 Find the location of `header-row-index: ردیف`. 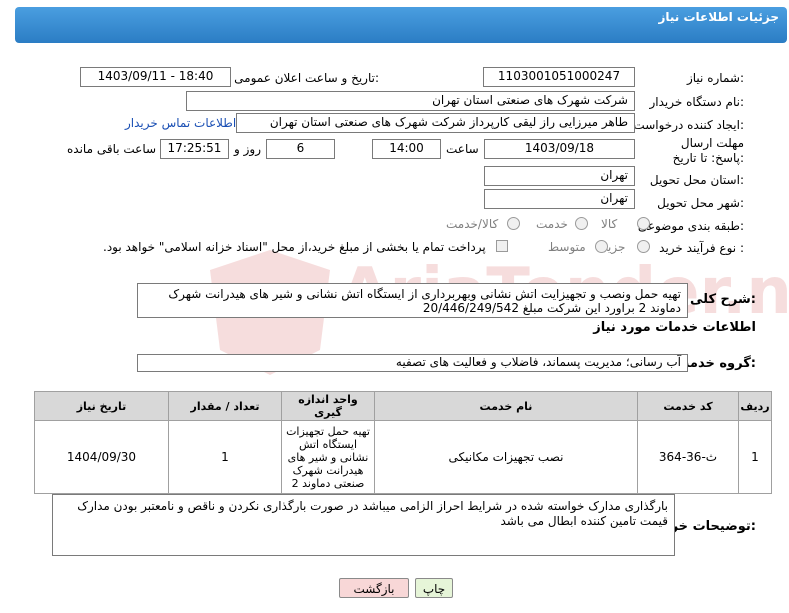

header-row-index: ردیف is located at coordinates (755, 406).